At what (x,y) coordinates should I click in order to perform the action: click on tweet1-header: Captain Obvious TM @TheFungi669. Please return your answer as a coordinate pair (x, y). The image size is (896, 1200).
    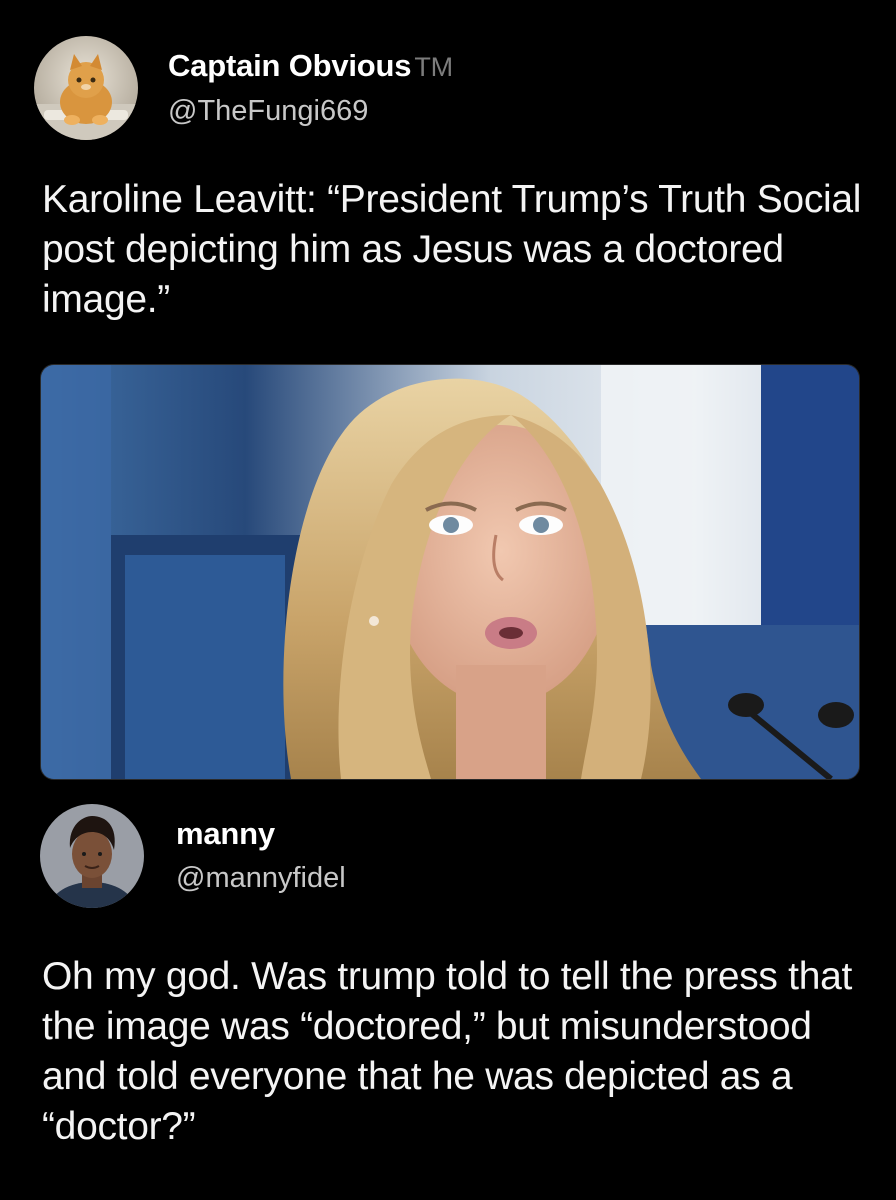
    Looking at the image, I should click on (243, 88).